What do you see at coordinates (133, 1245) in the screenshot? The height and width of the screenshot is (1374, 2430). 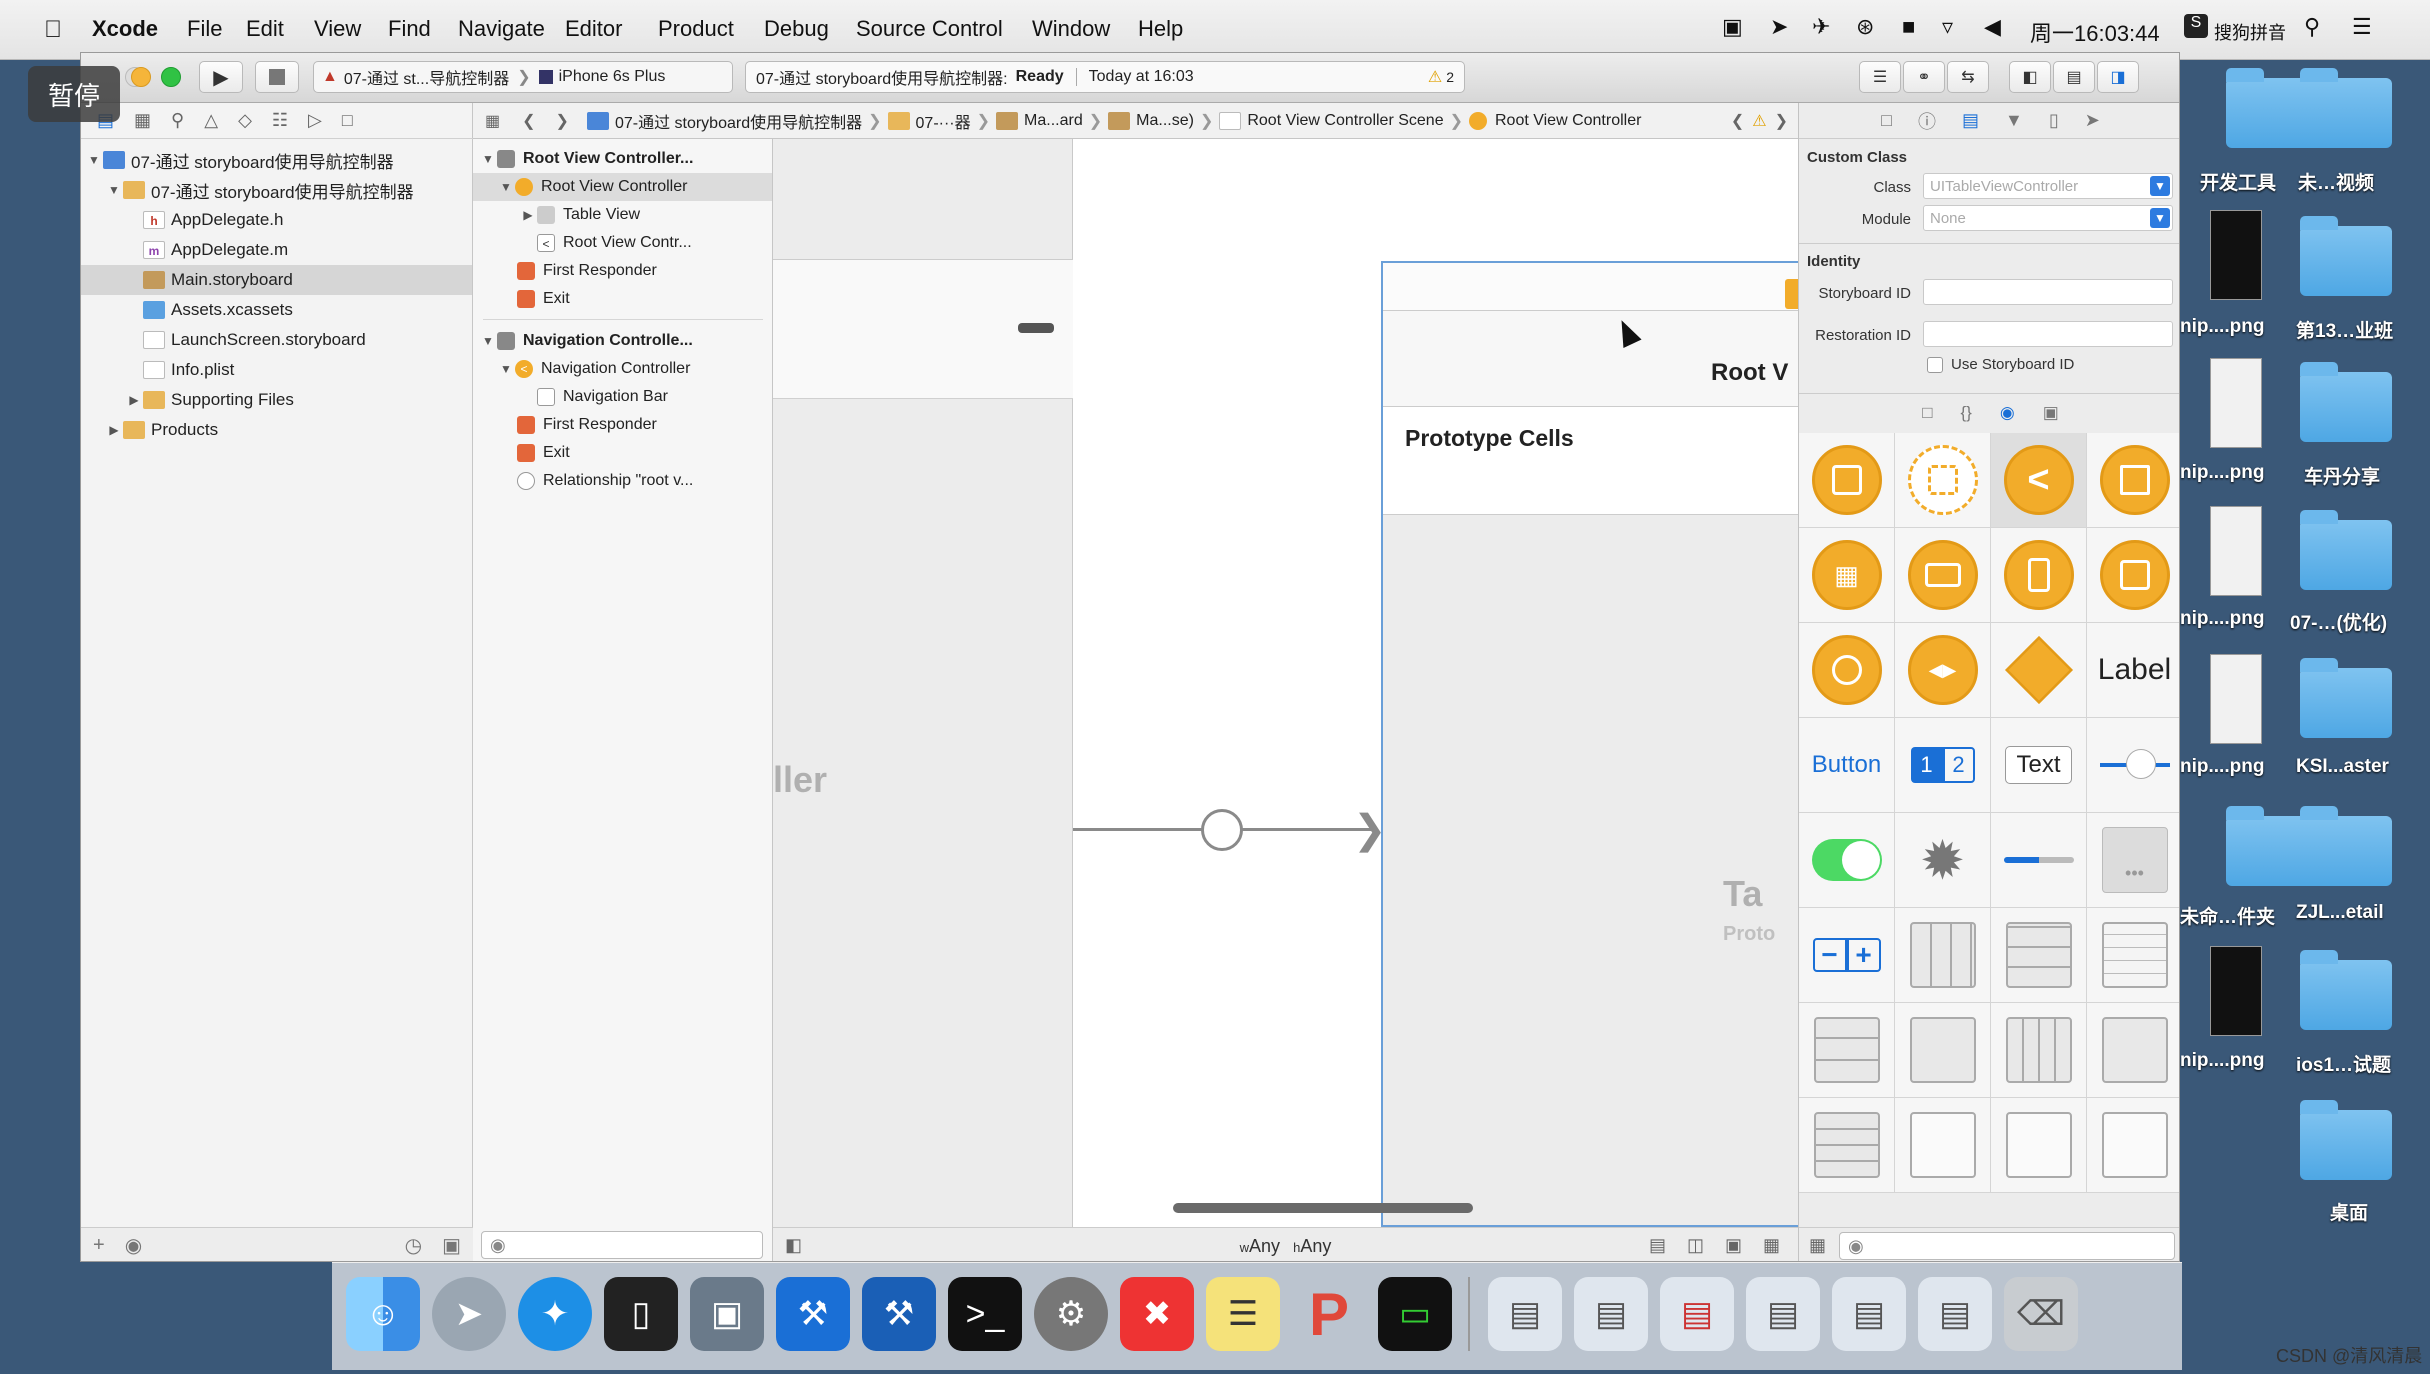 I see `filter-icon: ◉` at bounding box center [133, 1245].